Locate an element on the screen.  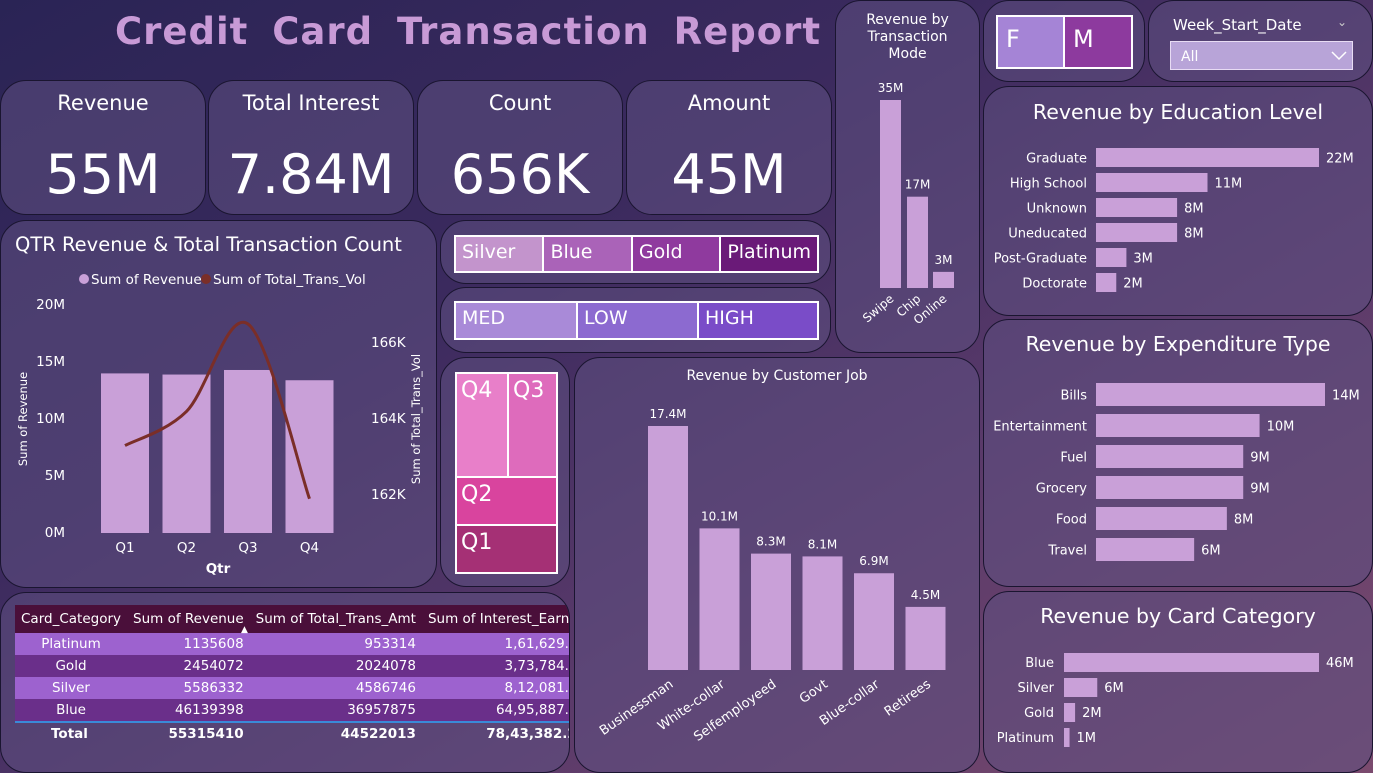
data-label: 17M is located at coordinates (918, 185).